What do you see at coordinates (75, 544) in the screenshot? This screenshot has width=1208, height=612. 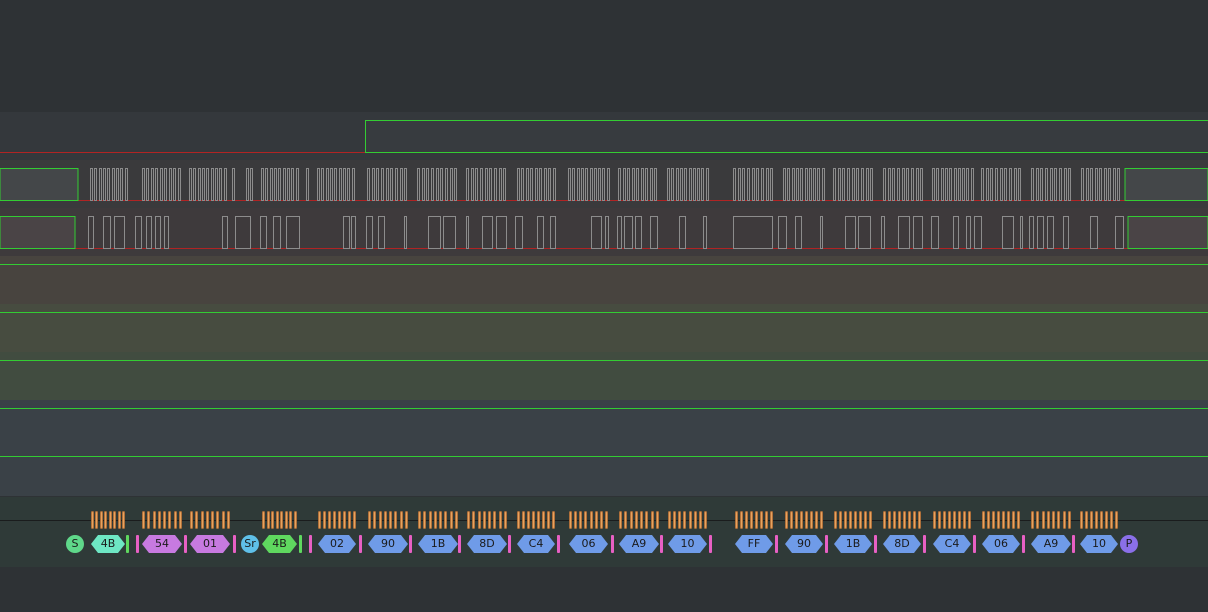 I see `start-marker: S` at bounding box center [75, 544].